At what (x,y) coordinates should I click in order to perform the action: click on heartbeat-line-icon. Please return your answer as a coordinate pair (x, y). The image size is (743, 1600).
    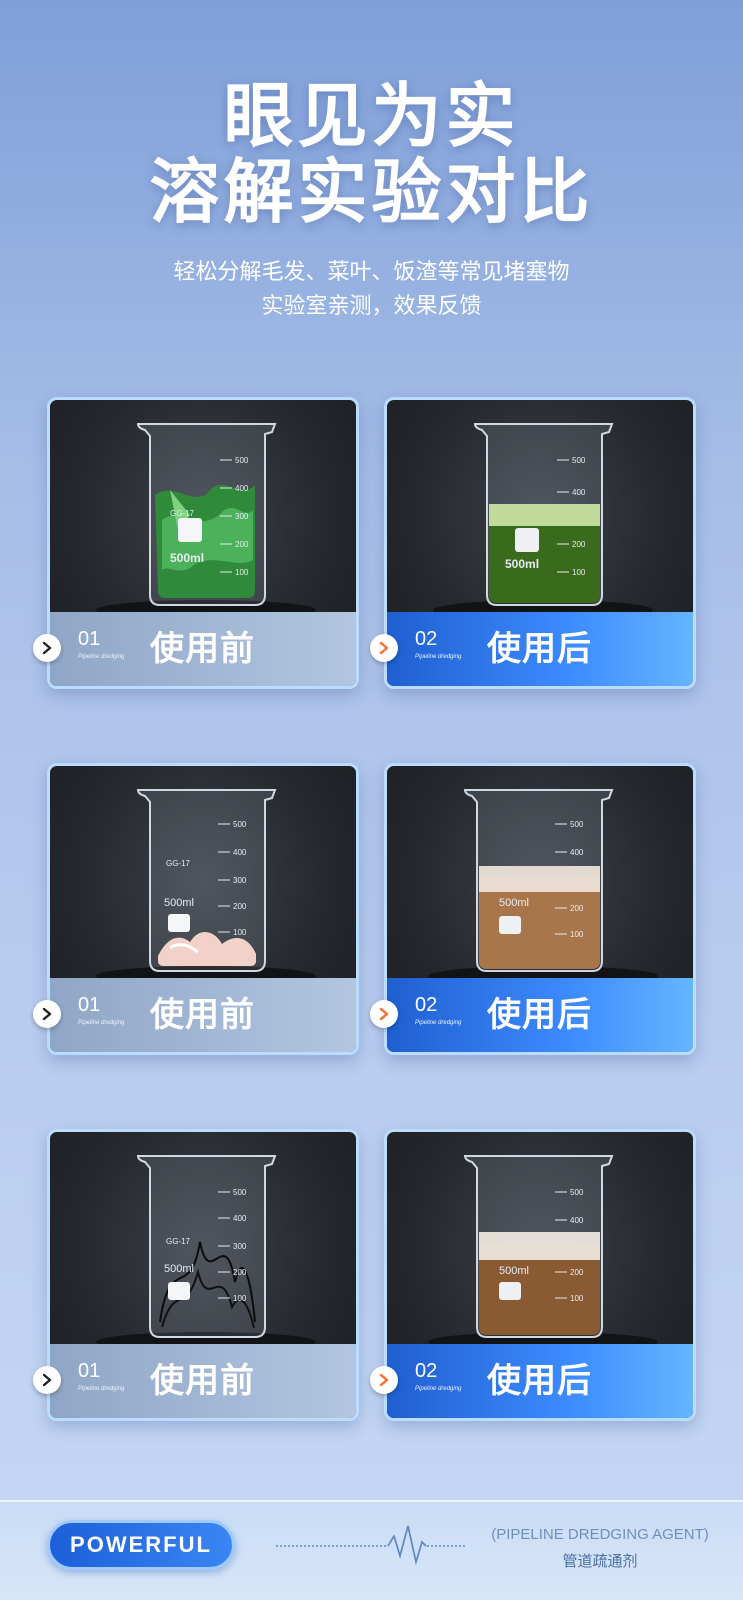
    Looking at the image, I should click on (371, 1545).